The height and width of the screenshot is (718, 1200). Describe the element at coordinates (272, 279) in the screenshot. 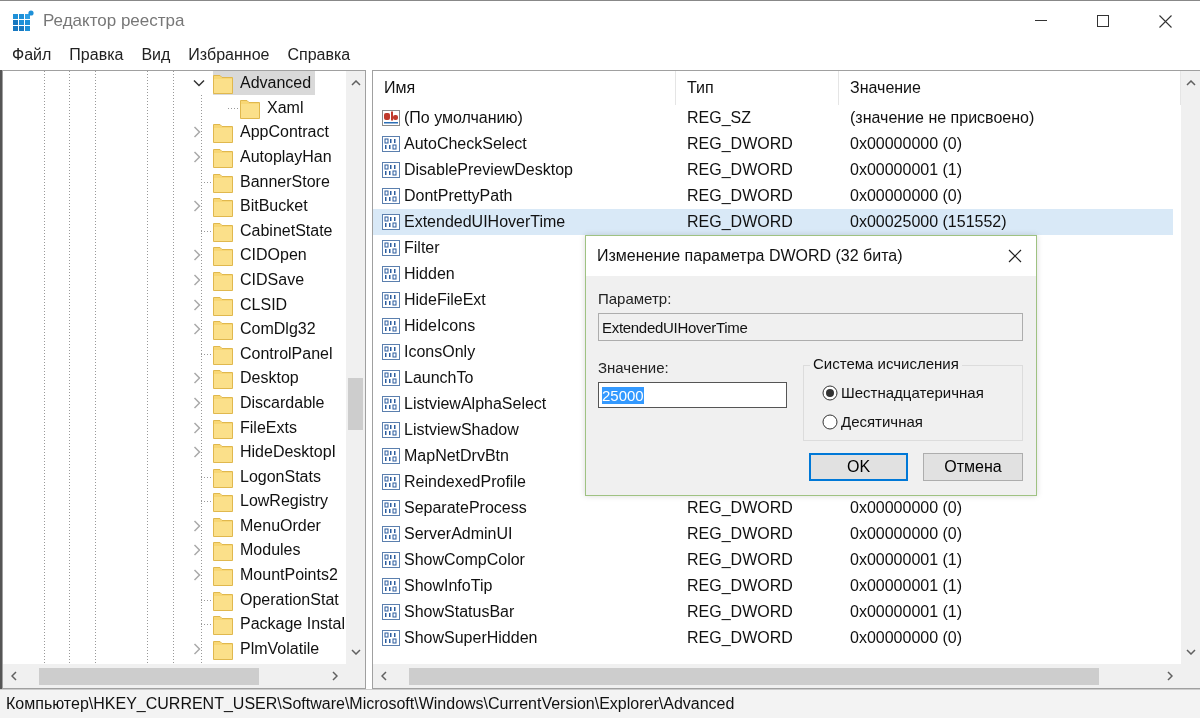

I see `node-label: CIDSave` at that location.